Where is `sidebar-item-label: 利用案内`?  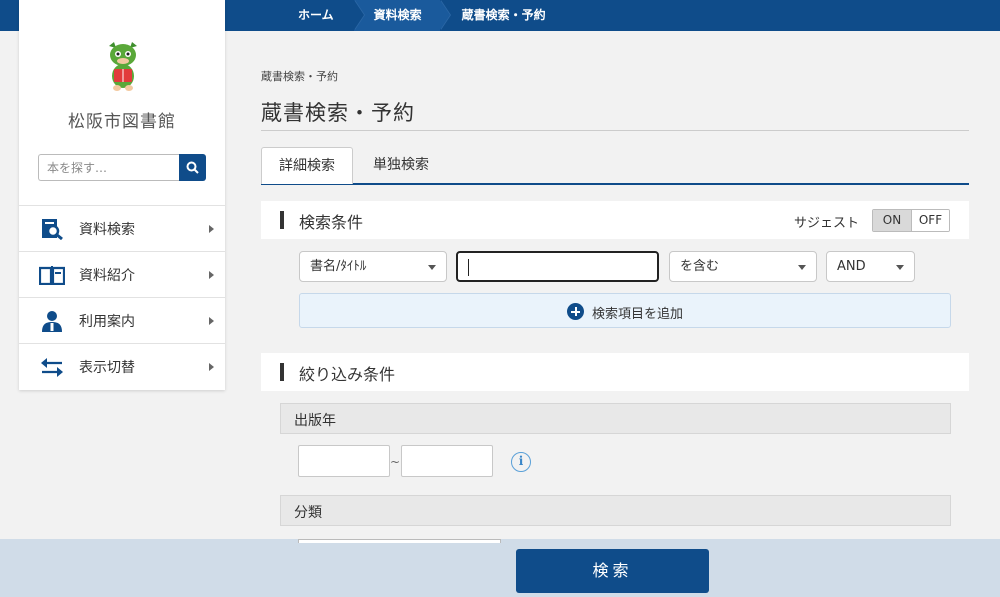 sidebar-item-label: 利用案内 is located at coordinates (107, 321).